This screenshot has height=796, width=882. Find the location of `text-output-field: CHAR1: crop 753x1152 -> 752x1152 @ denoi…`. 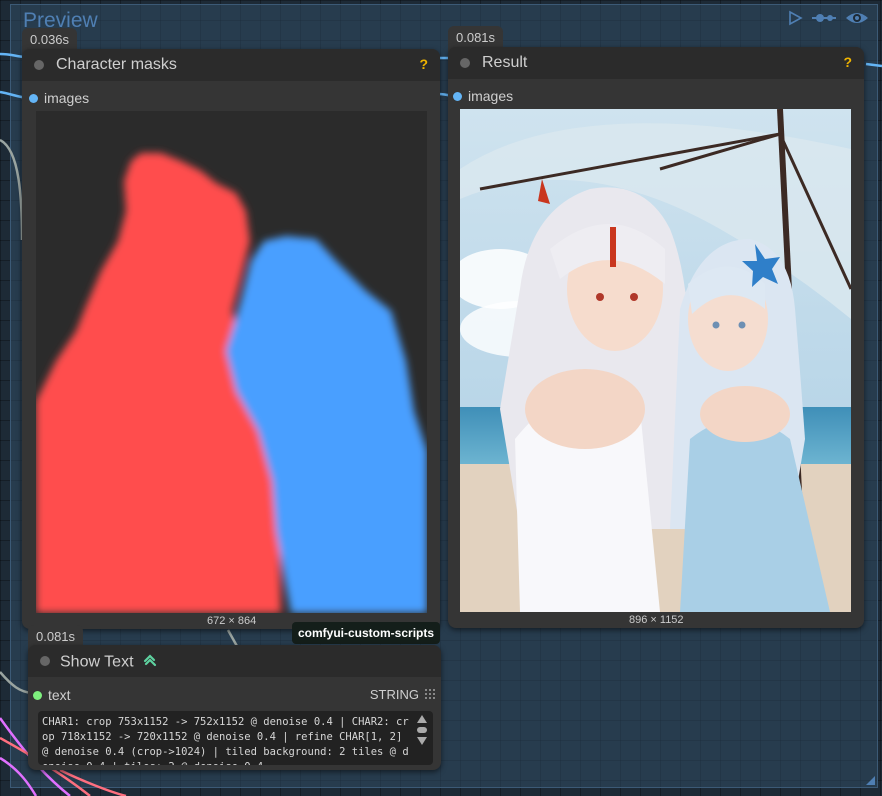

text-output-field: CHAR1: crop 753x1152 -> 752x1152 @ denoi… is located at coordinates (235, 738).